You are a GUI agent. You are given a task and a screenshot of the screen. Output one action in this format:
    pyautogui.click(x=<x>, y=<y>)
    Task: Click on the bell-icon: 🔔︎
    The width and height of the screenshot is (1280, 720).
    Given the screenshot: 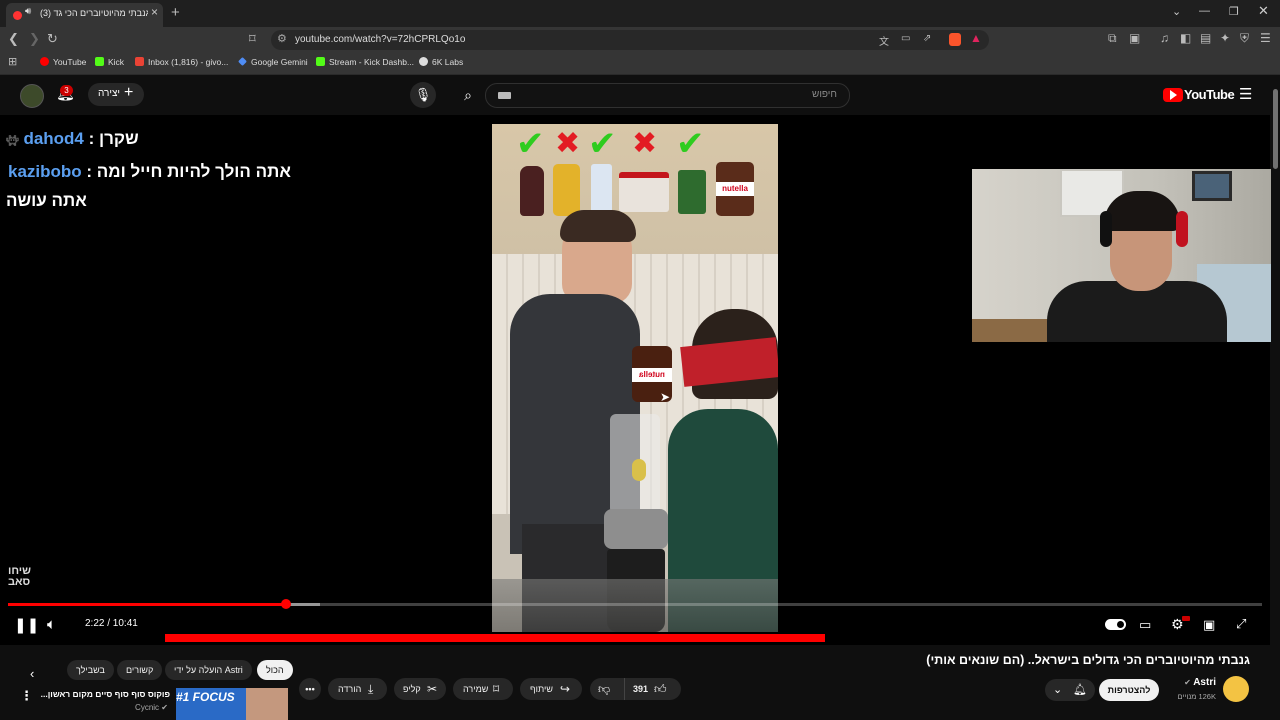 What is the action you would take?
    pyautogui.click(x=1080, y=690)
    